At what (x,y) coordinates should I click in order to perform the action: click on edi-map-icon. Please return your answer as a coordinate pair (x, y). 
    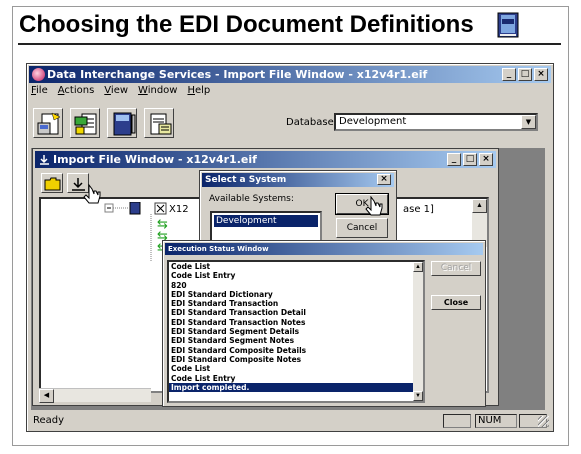
    Looking at the image, I should click on (85, 124).